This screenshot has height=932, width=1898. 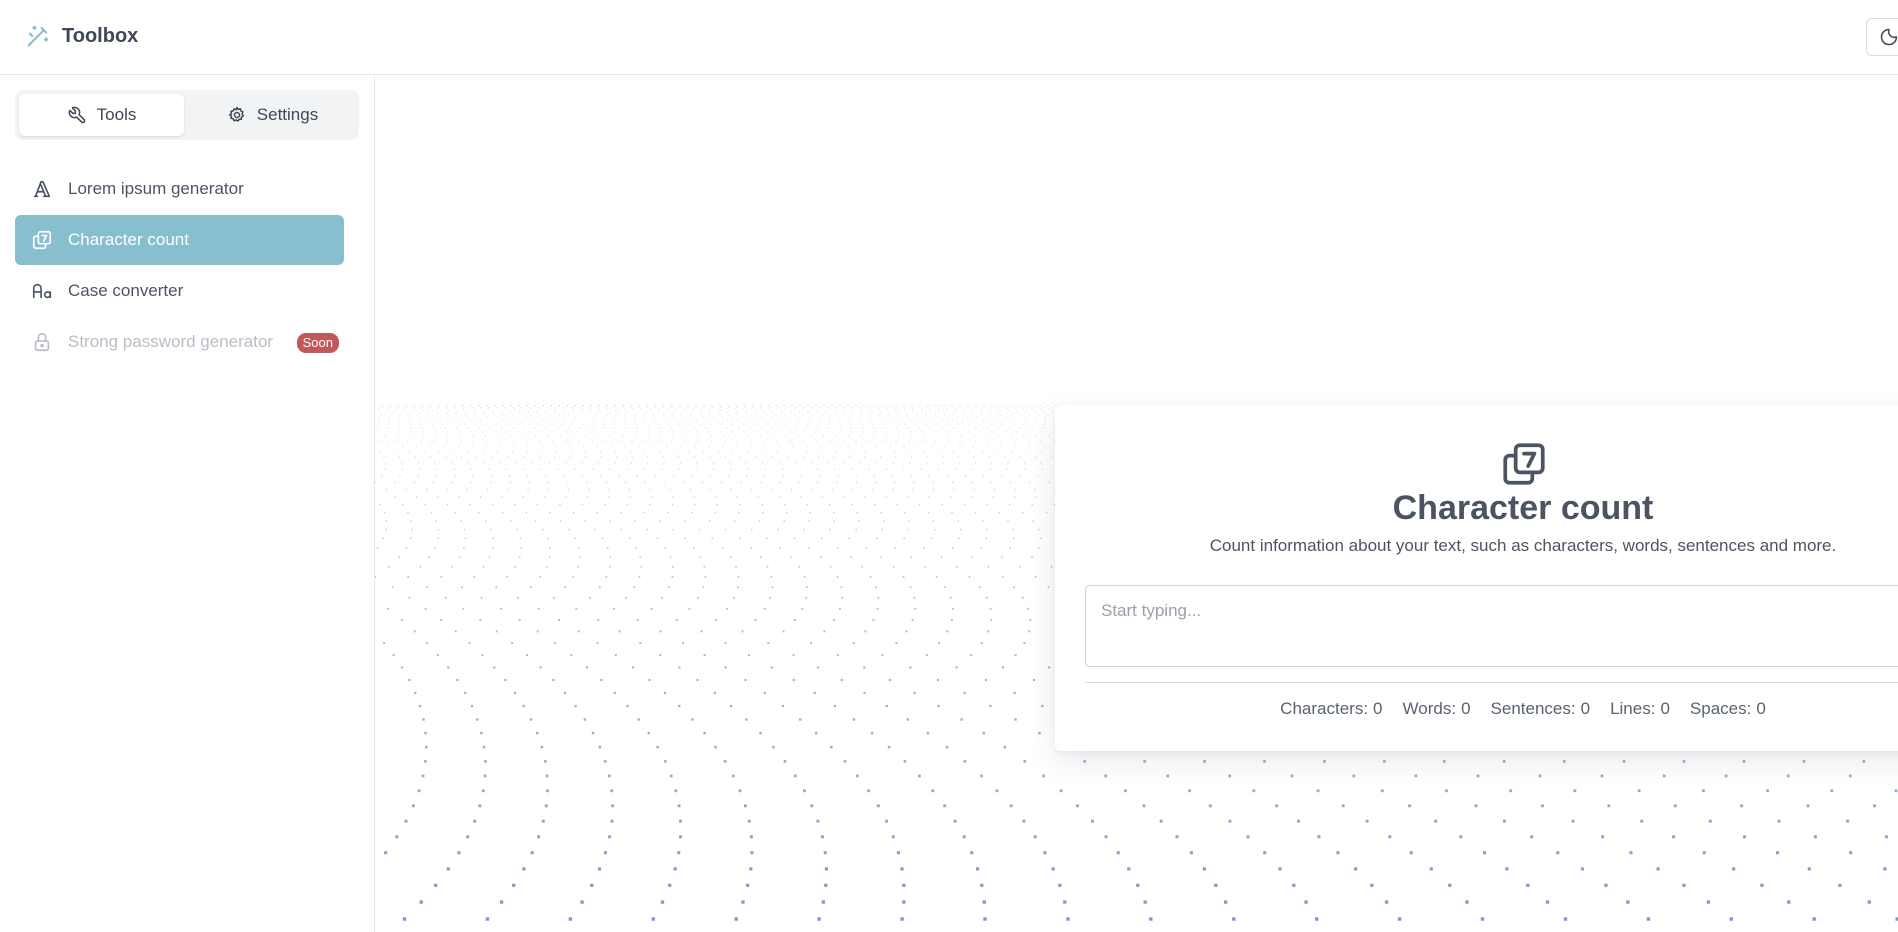 What do you see at coordinates (81, 36) in the screenshot?
I see `brand: Toolbox` at bounding box center [81, 36].